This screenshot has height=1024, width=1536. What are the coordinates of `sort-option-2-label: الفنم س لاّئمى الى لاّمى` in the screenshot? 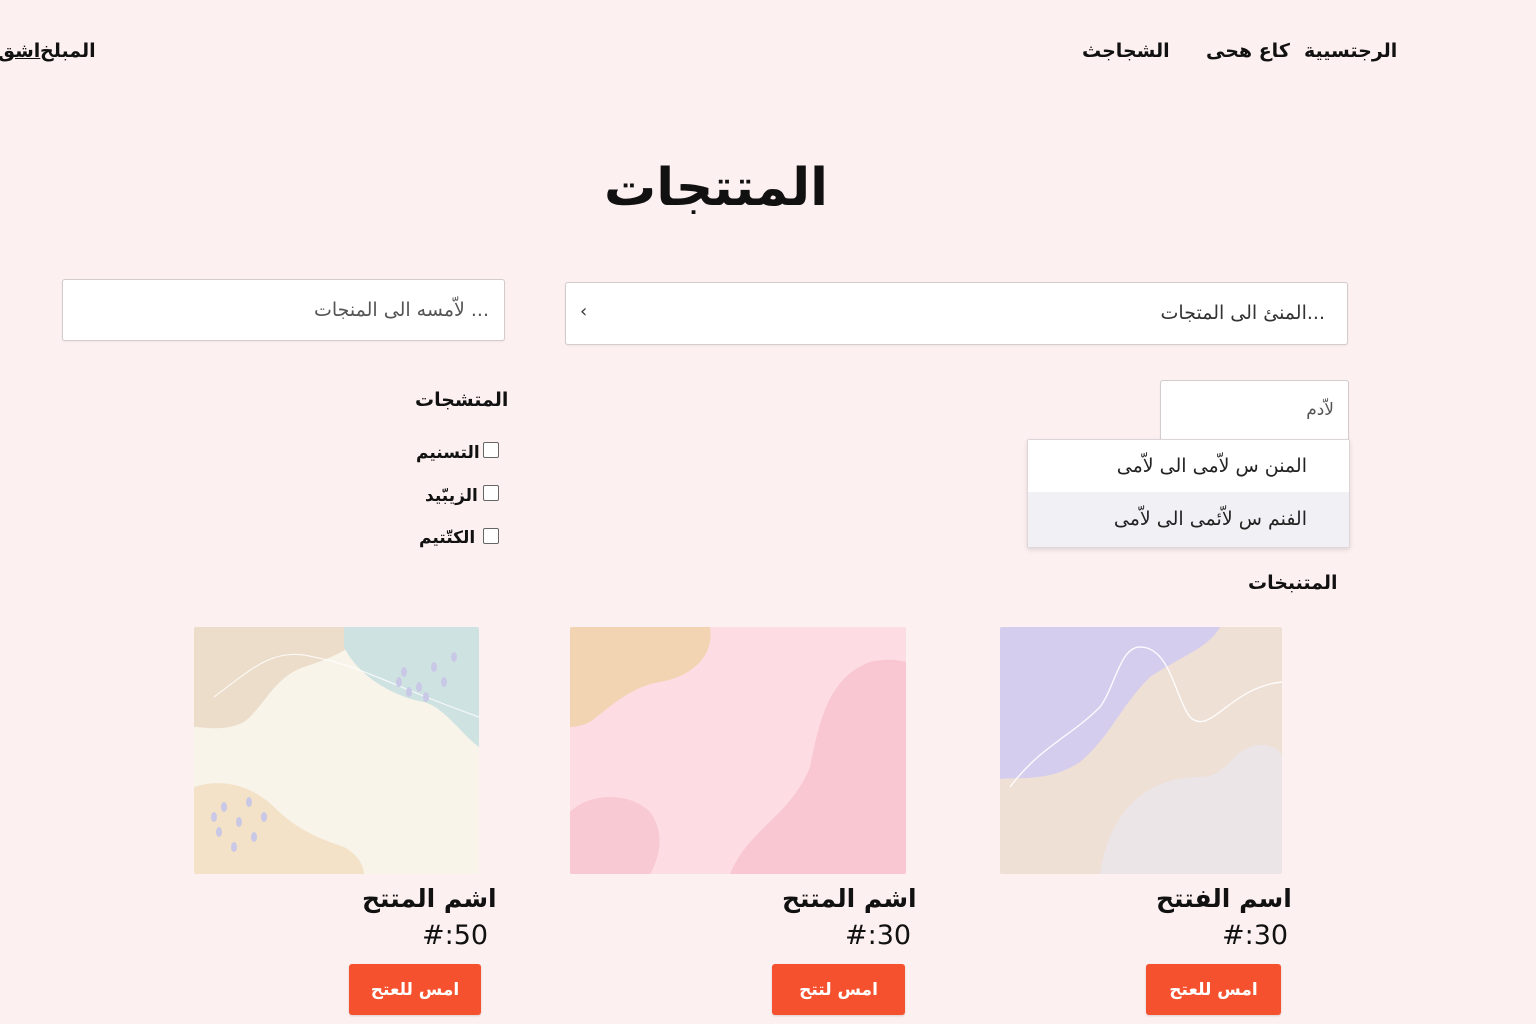 It's located at (1210, 519).